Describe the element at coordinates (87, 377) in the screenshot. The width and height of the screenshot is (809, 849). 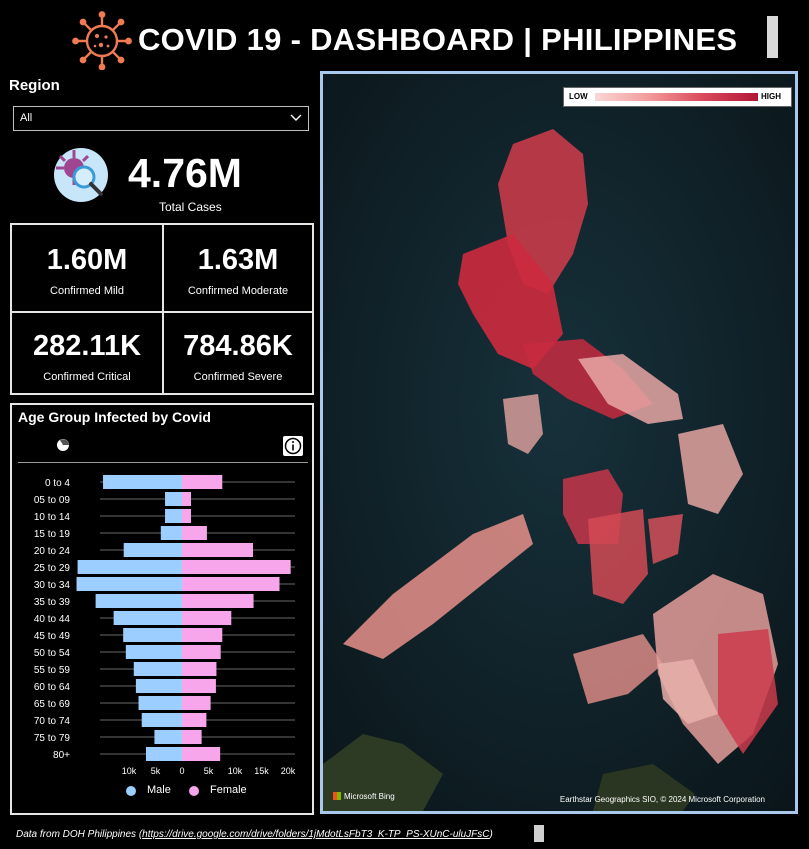
I see `card-label: Confirmed Critical` at that location.